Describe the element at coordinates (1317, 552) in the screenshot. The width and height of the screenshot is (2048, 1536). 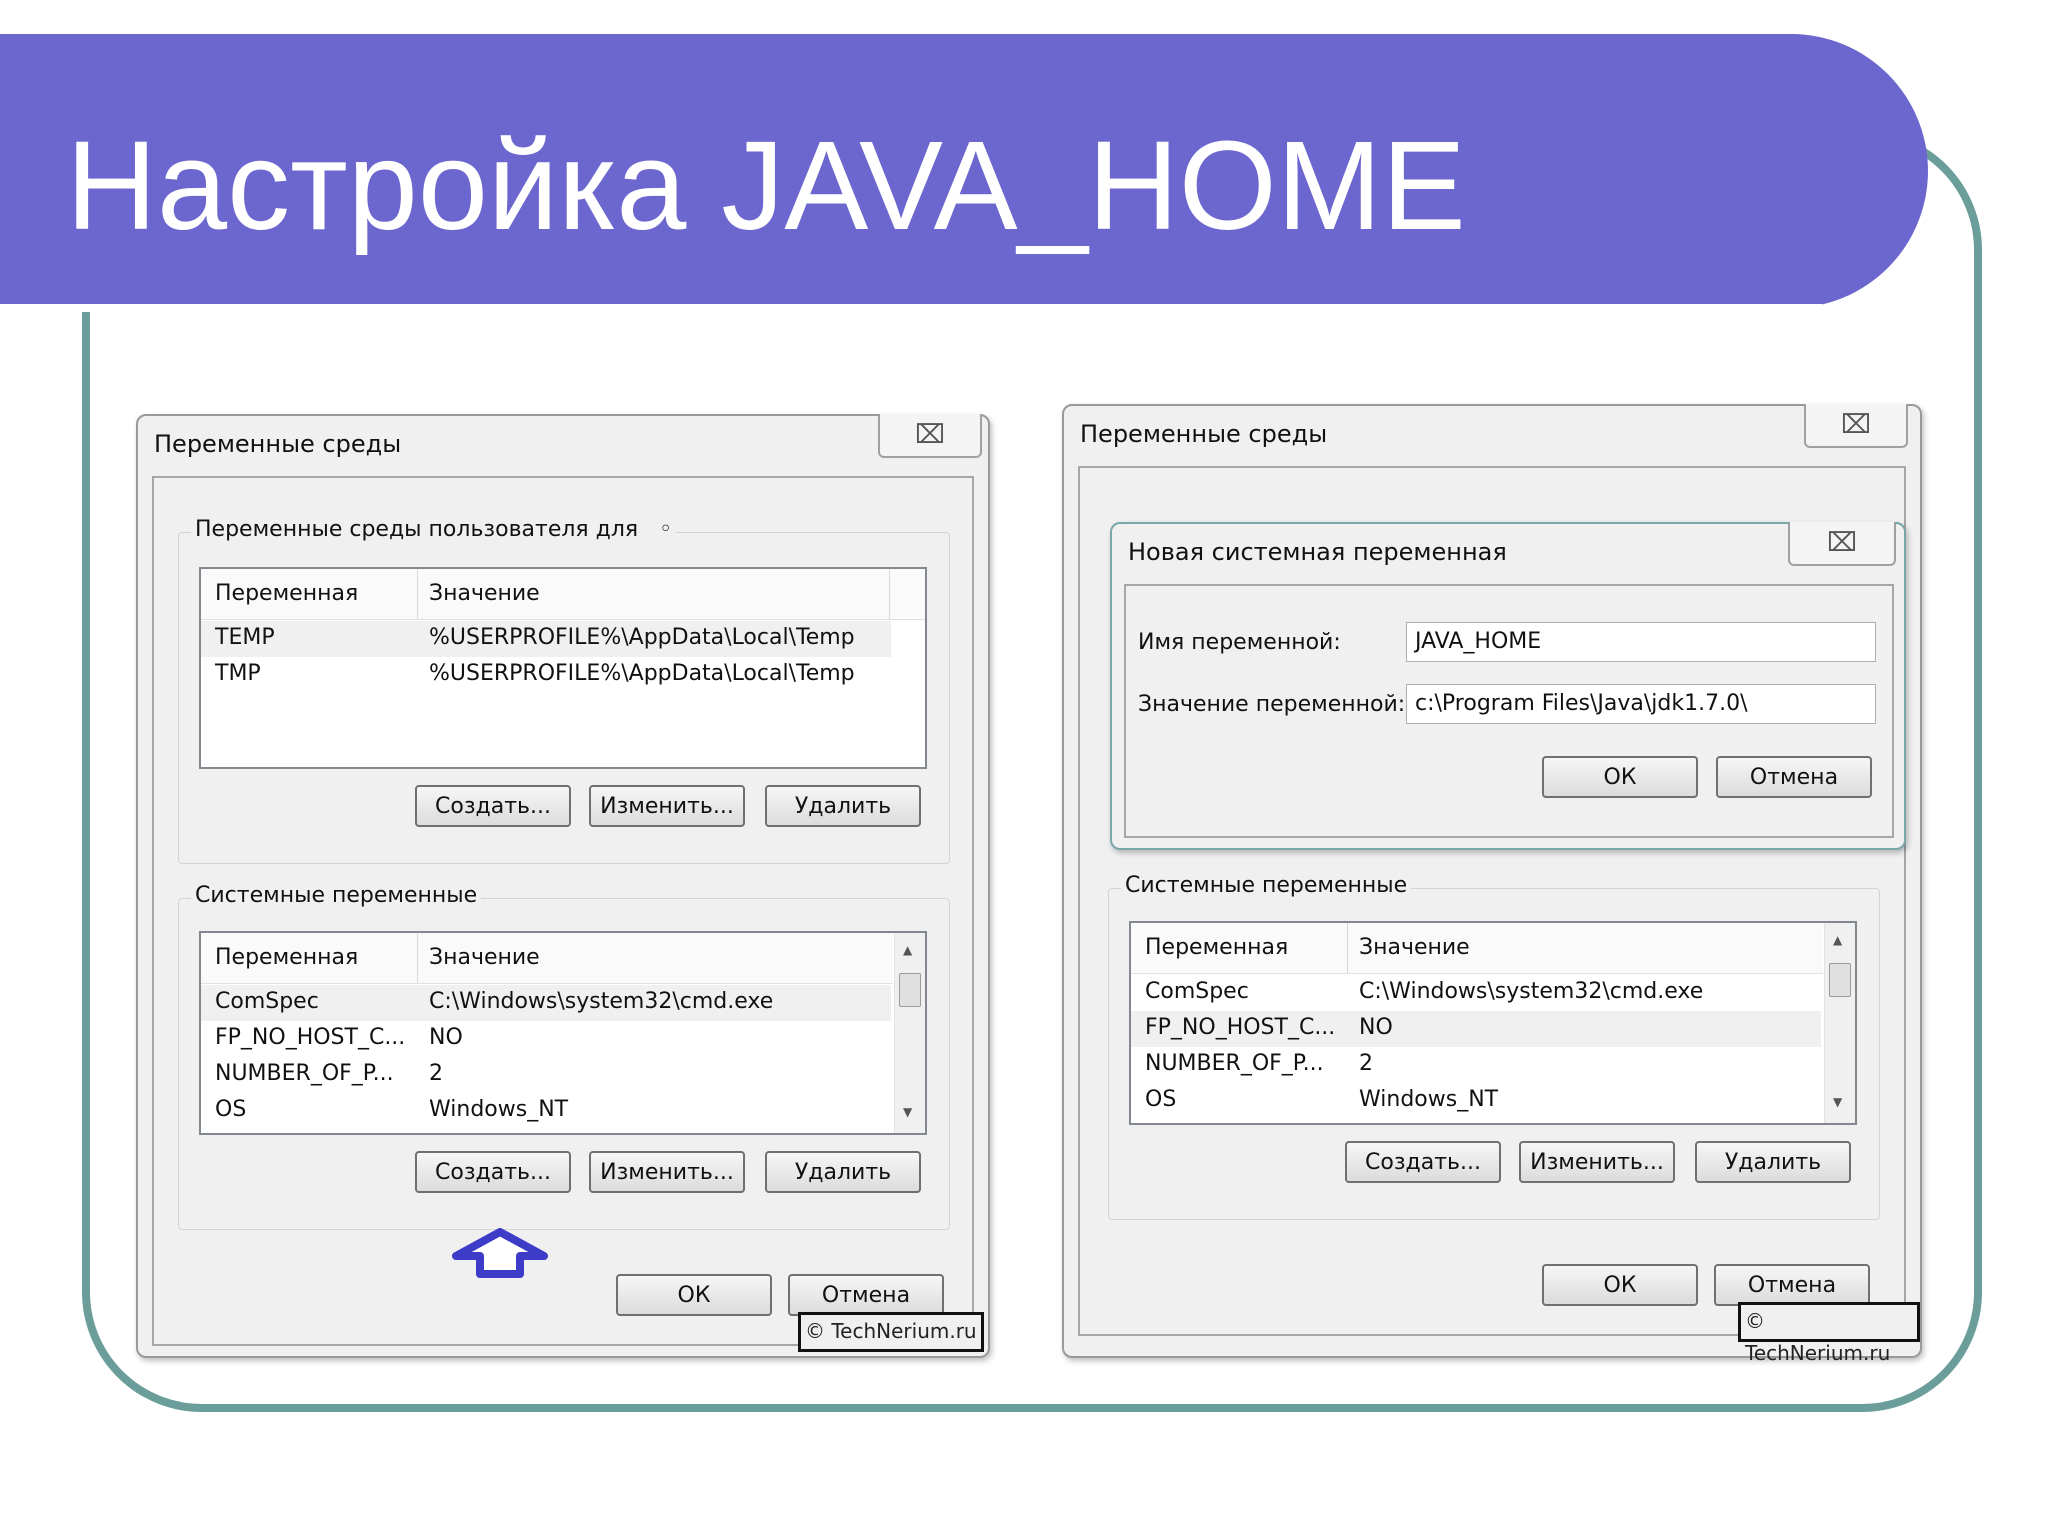
I see `dialog-title: Новая системная переменная` at that location.